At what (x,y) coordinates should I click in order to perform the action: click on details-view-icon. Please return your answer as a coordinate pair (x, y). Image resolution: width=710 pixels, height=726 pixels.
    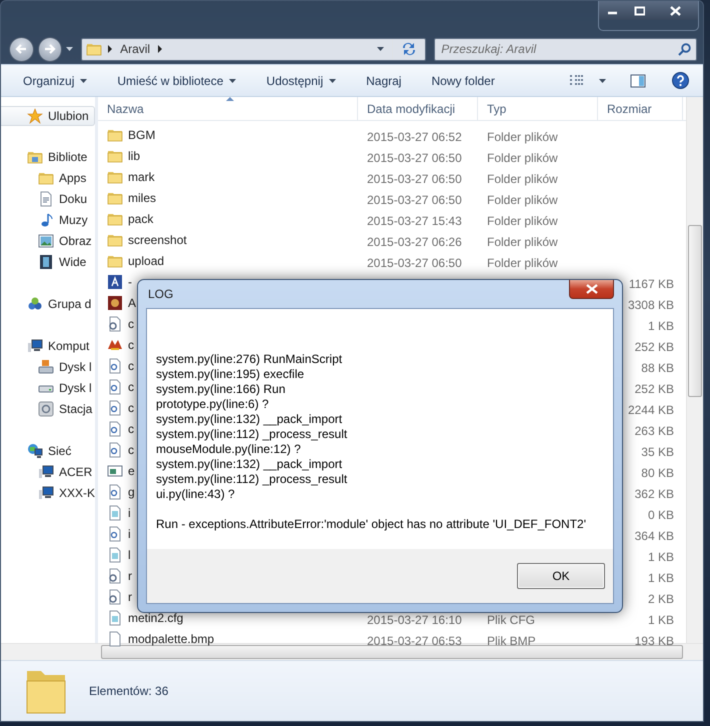
    Looking at the image, I should click on (577, 80).